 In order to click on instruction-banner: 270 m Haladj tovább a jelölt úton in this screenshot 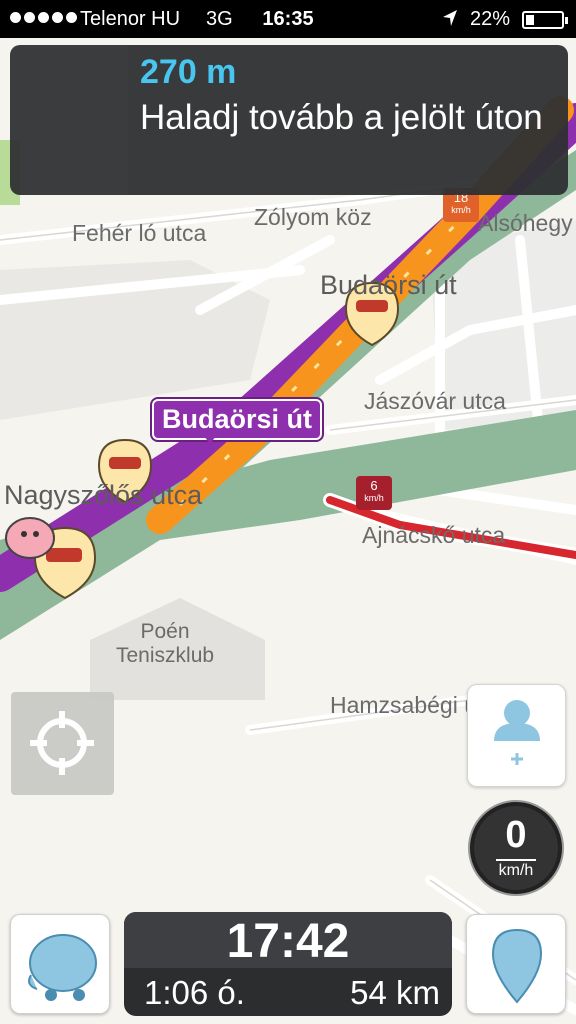, I will do `click(289, 120)`.